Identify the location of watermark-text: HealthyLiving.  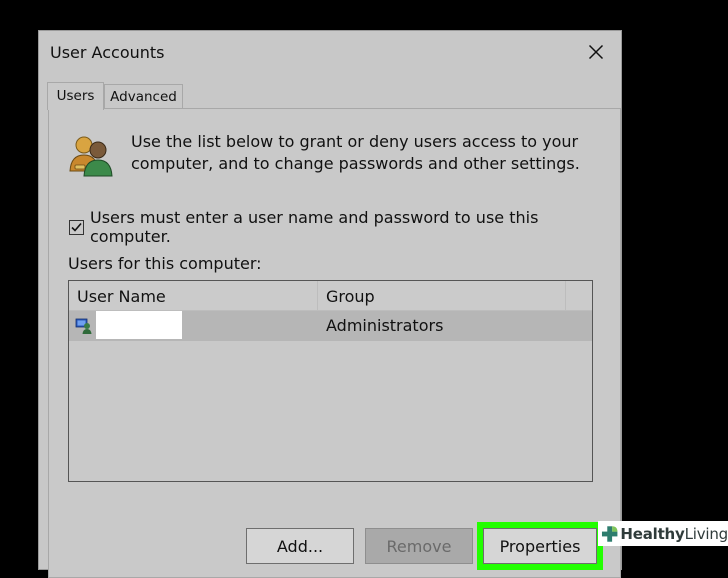
(674, 534).